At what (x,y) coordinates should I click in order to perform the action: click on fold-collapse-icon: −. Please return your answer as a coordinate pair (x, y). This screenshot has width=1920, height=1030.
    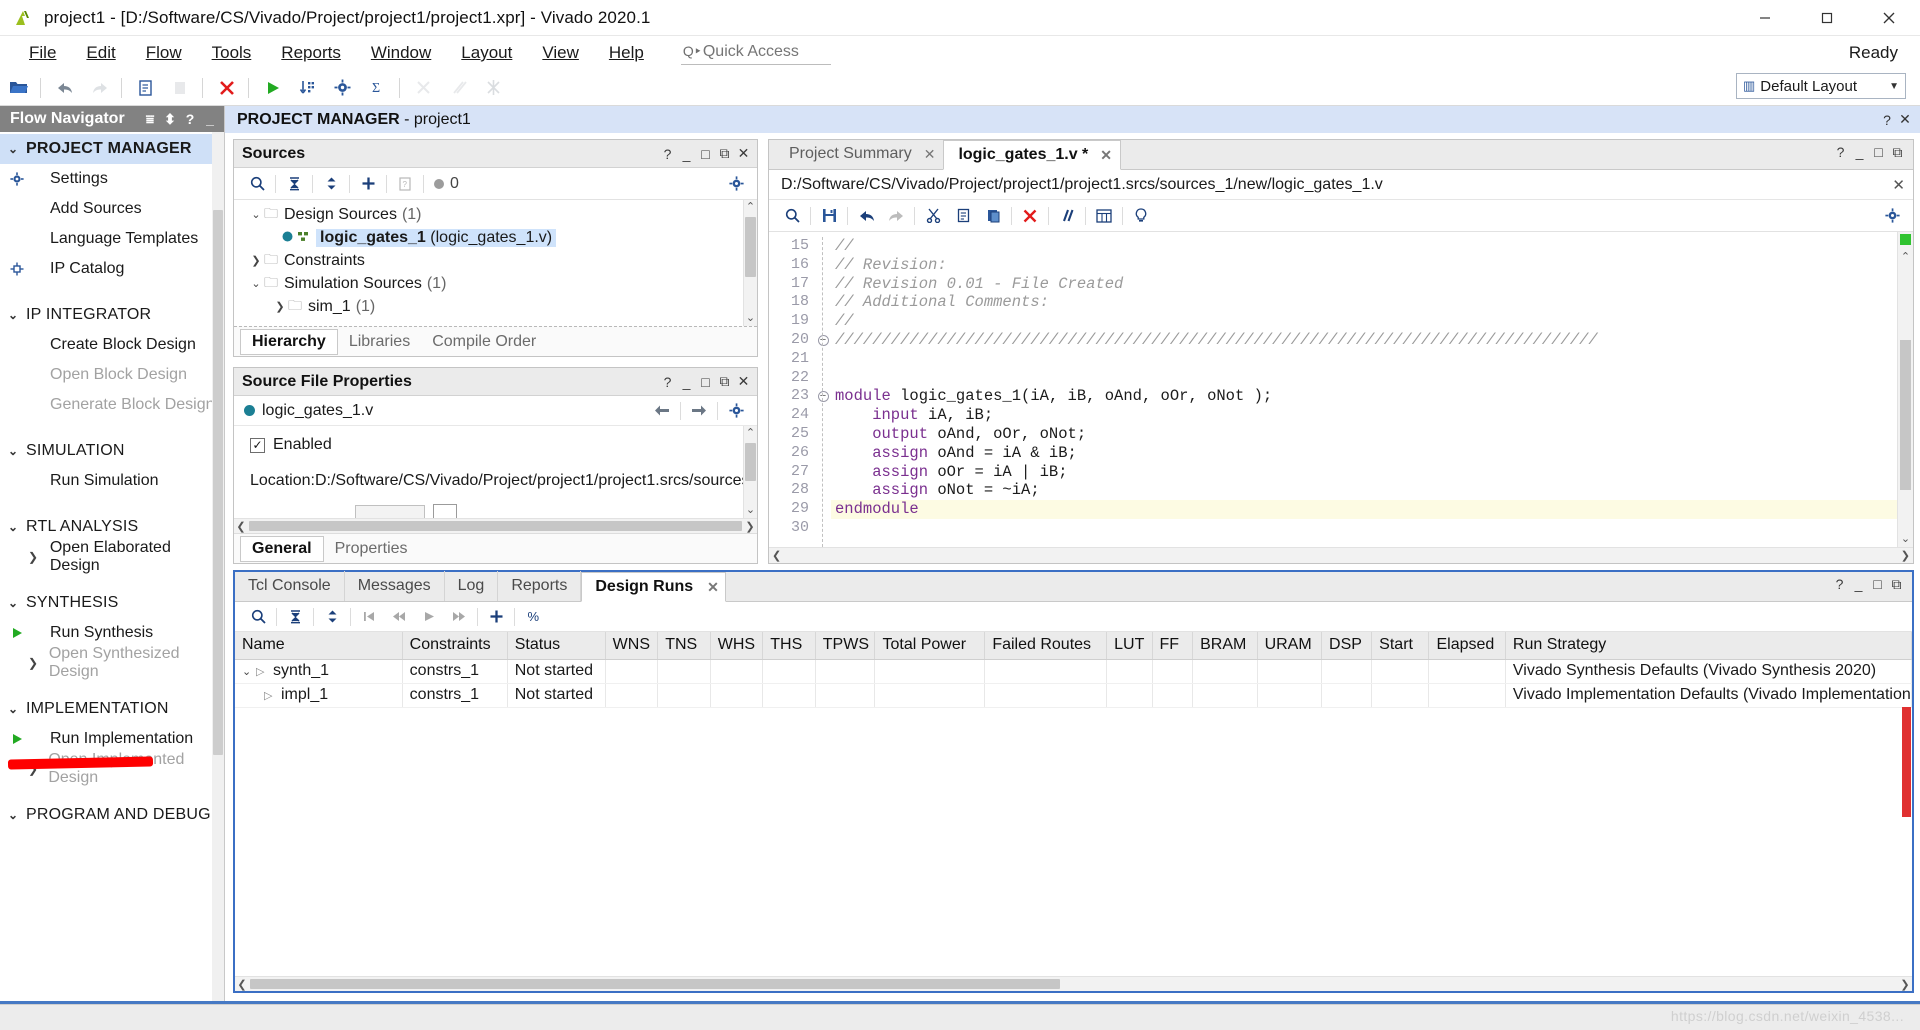
    Looking at the image, I should click on (823, 397).